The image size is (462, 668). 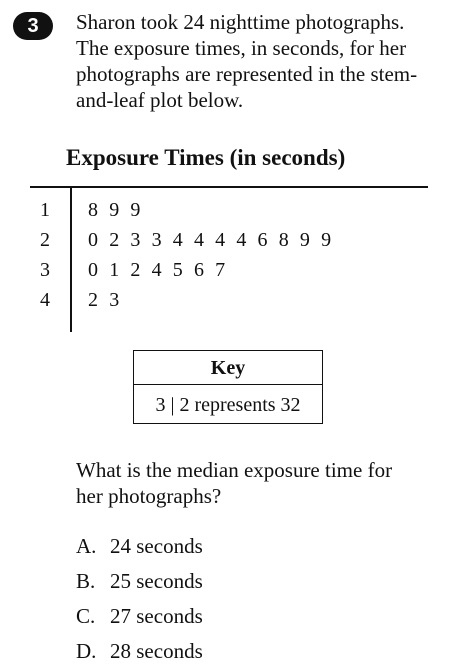 What do you see at coordinates (220, 270) in the screenshot?
I see `leaf-value: 7` at bounding box center [220, 270].